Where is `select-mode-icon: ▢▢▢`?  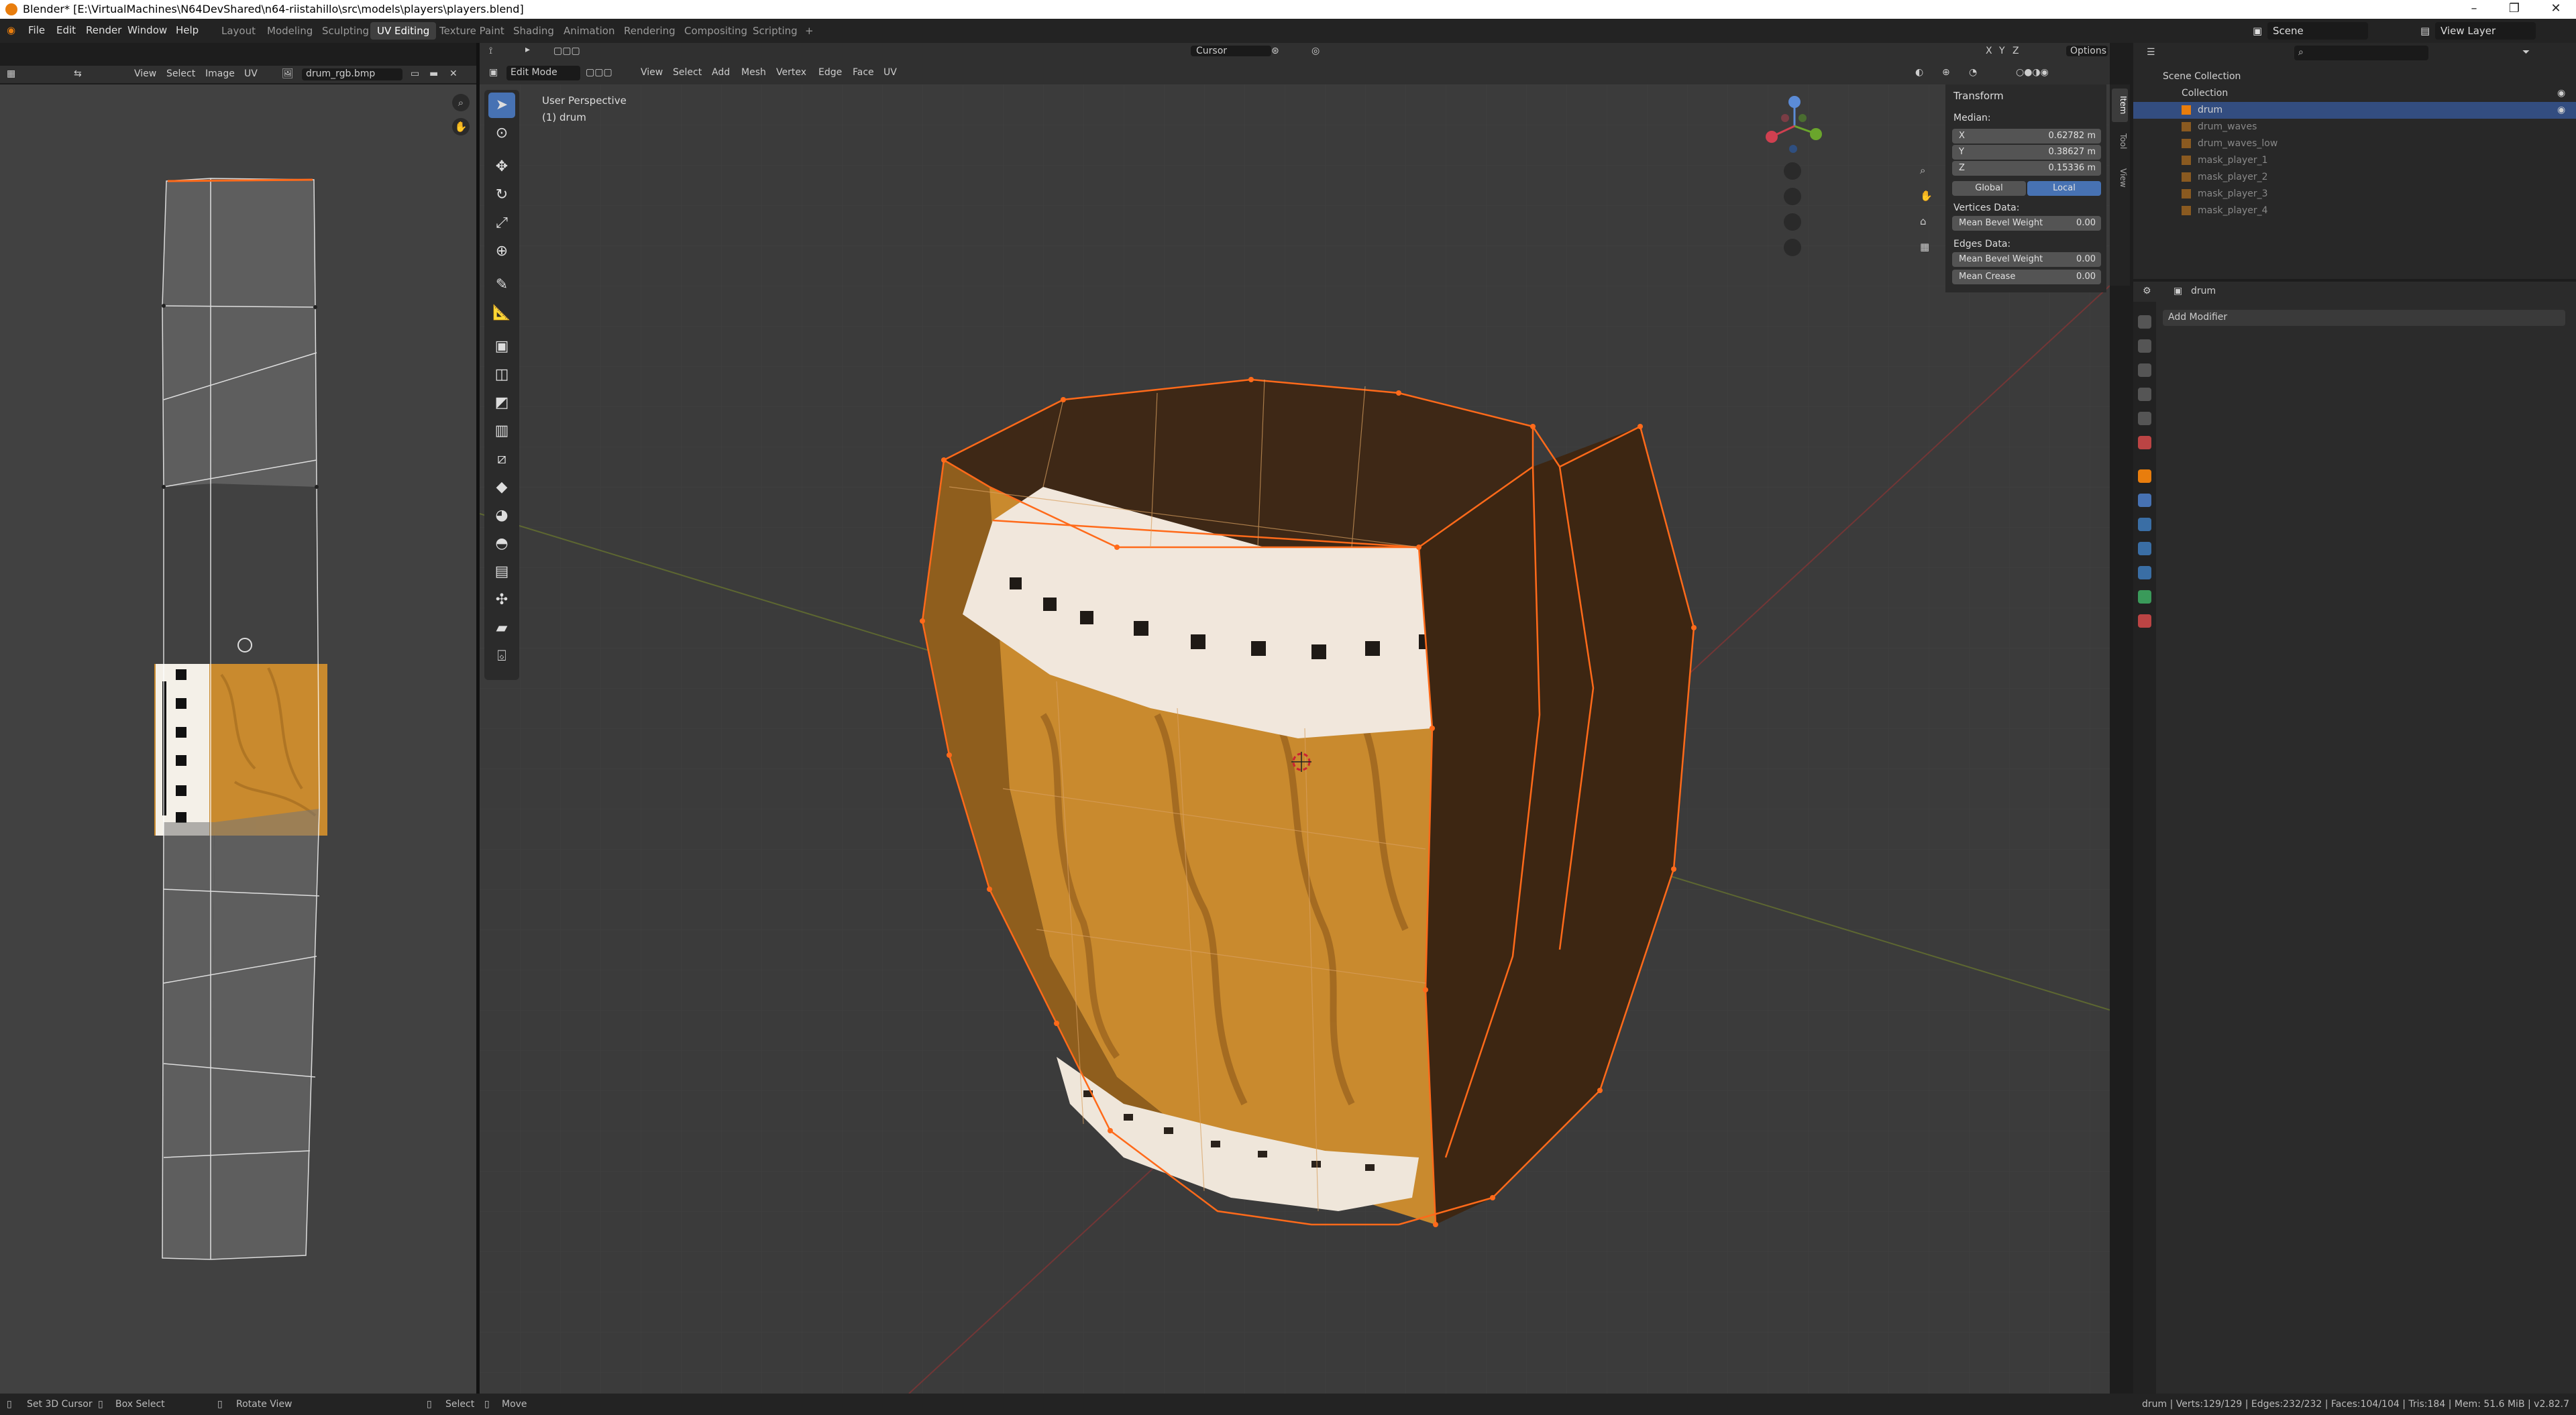
select-mode-icon: ▢▢▢ is located at coordinates (566, 51).